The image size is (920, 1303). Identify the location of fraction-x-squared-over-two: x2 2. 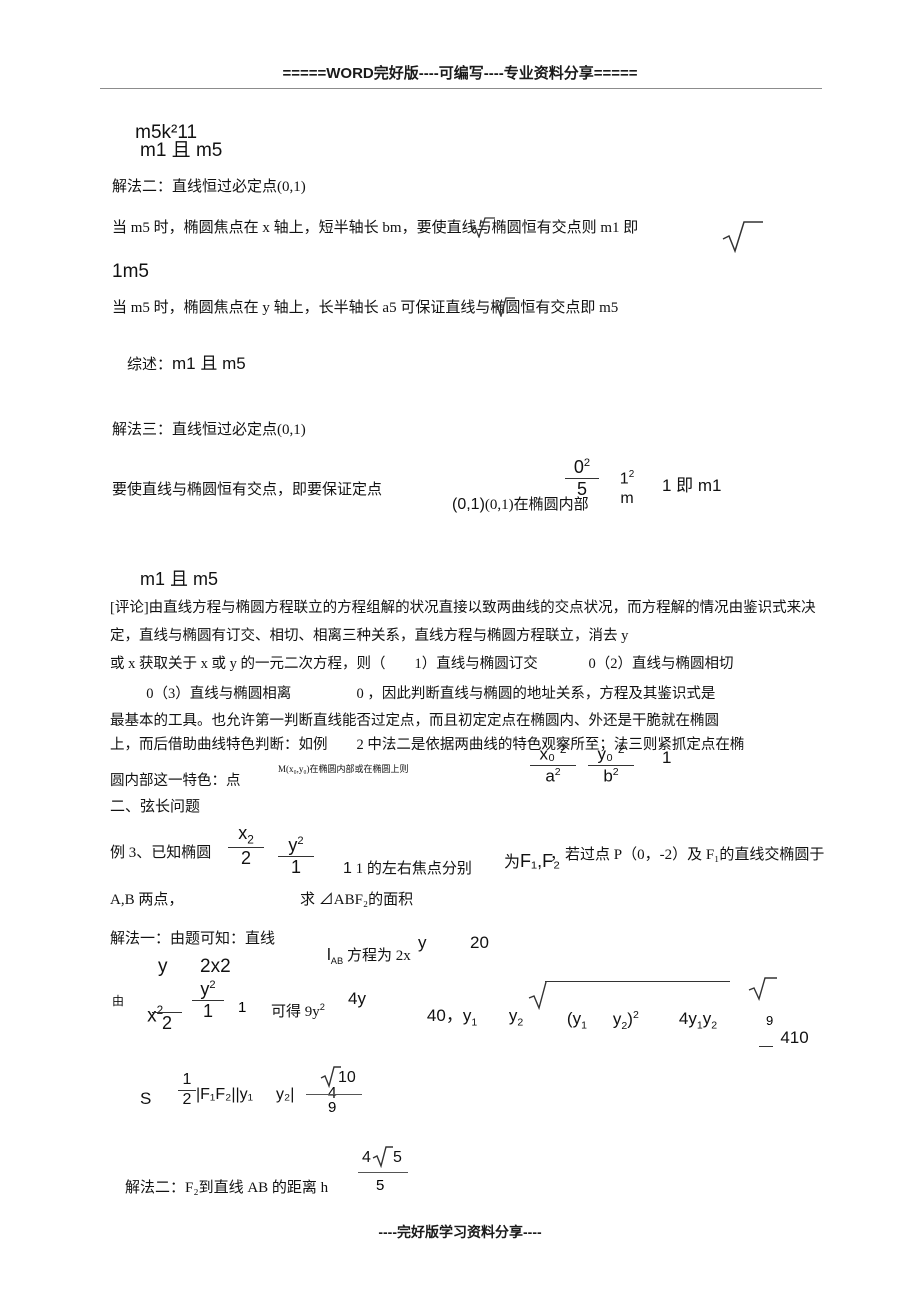
(246, 846).